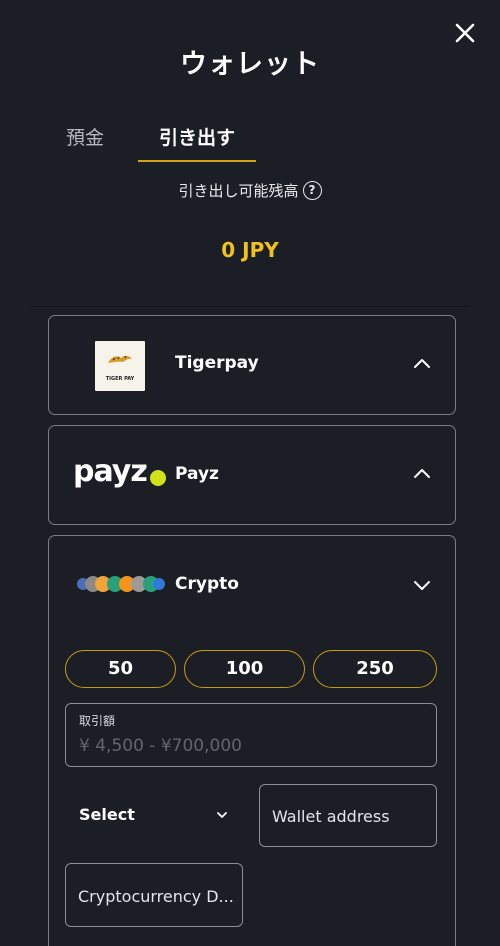 Image resolution: width=500 pixels, height=946 pixels. What do you see at coordinates (158, 478) in the screenshot?
I see `payz-logo-dot` at bounding box center [158, 478].